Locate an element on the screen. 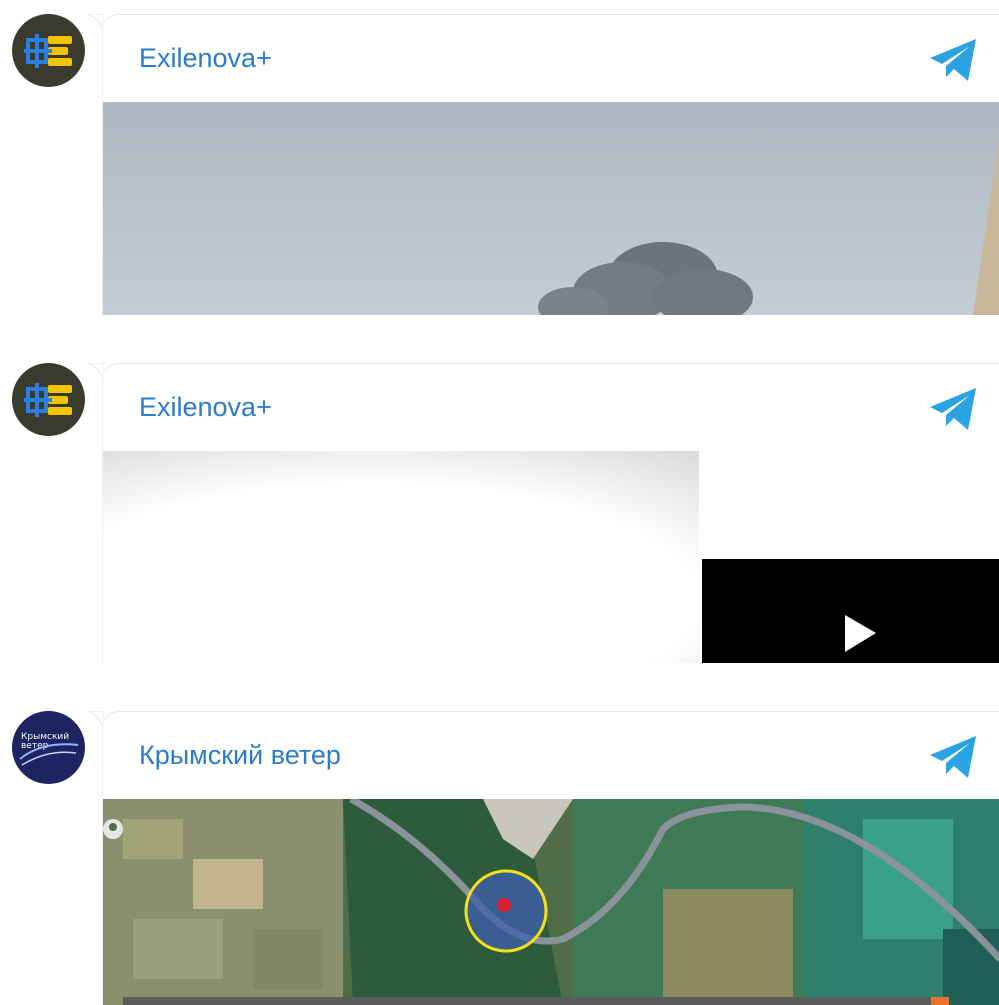 The height and width of the screenshot is (1005, 999). wave-icon is located at coordinates (49, 754).